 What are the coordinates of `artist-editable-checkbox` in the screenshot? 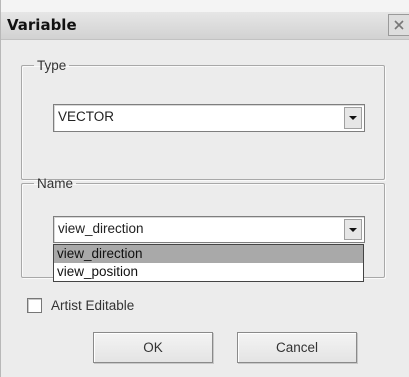 It's located at (34, 305).